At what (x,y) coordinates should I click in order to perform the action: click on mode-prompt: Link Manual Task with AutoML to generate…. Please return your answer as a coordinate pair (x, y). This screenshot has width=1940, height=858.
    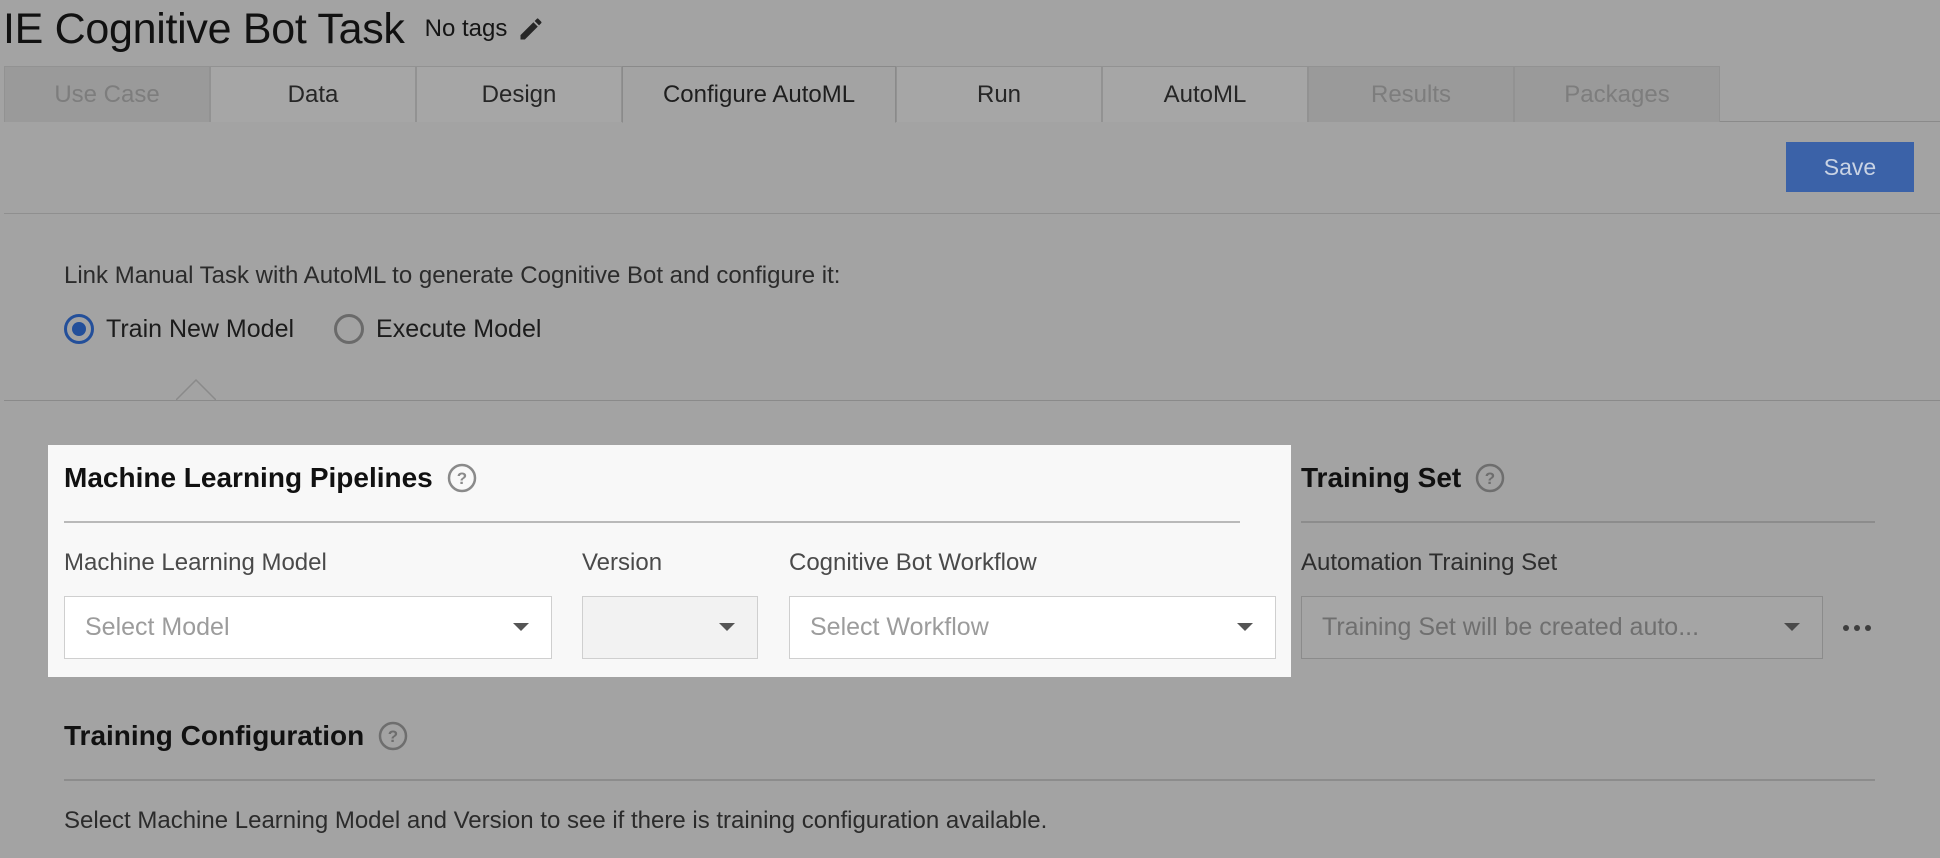
    Looking at the image, I should click on (452, 275).